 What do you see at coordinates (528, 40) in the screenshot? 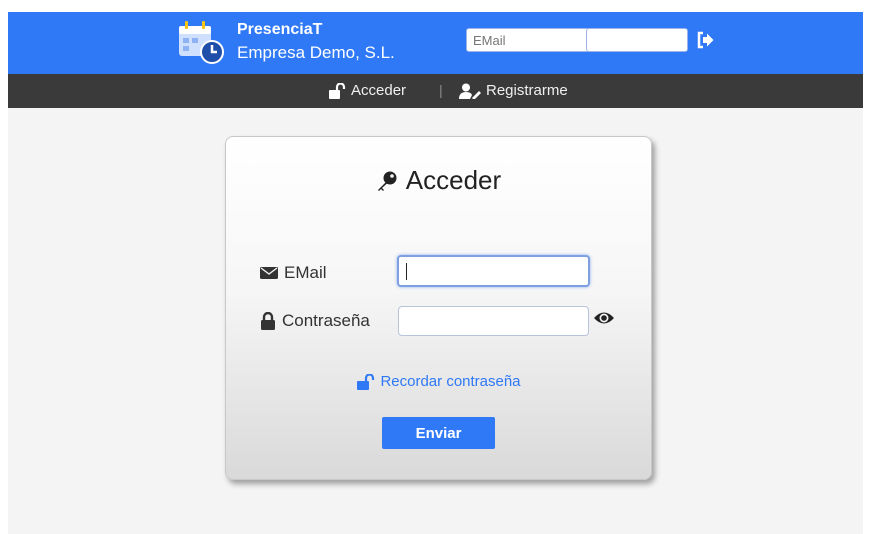
I see `header-email-input` at bounding box center [528, 40].